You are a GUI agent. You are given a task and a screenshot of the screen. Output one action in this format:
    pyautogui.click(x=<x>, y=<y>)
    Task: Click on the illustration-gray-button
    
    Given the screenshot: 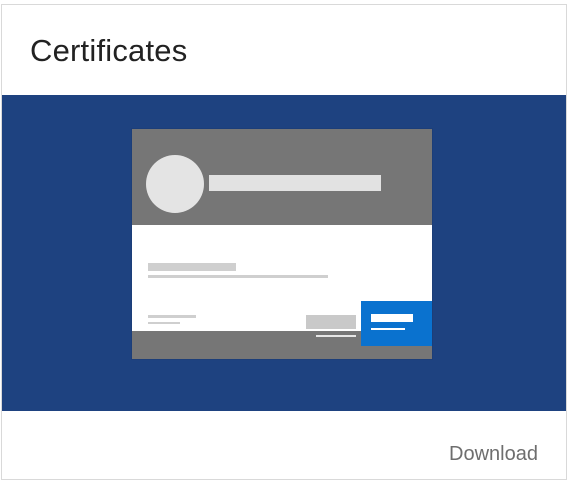 What is the action you would take?
    pyautogui.click(x=331, y=322)
    